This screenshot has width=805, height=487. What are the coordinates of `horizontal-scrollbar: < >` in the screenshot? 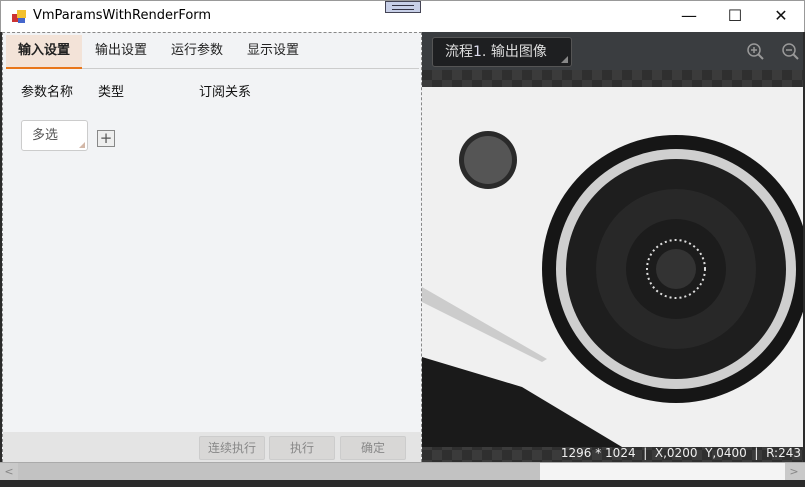 It's located at (402, 471).